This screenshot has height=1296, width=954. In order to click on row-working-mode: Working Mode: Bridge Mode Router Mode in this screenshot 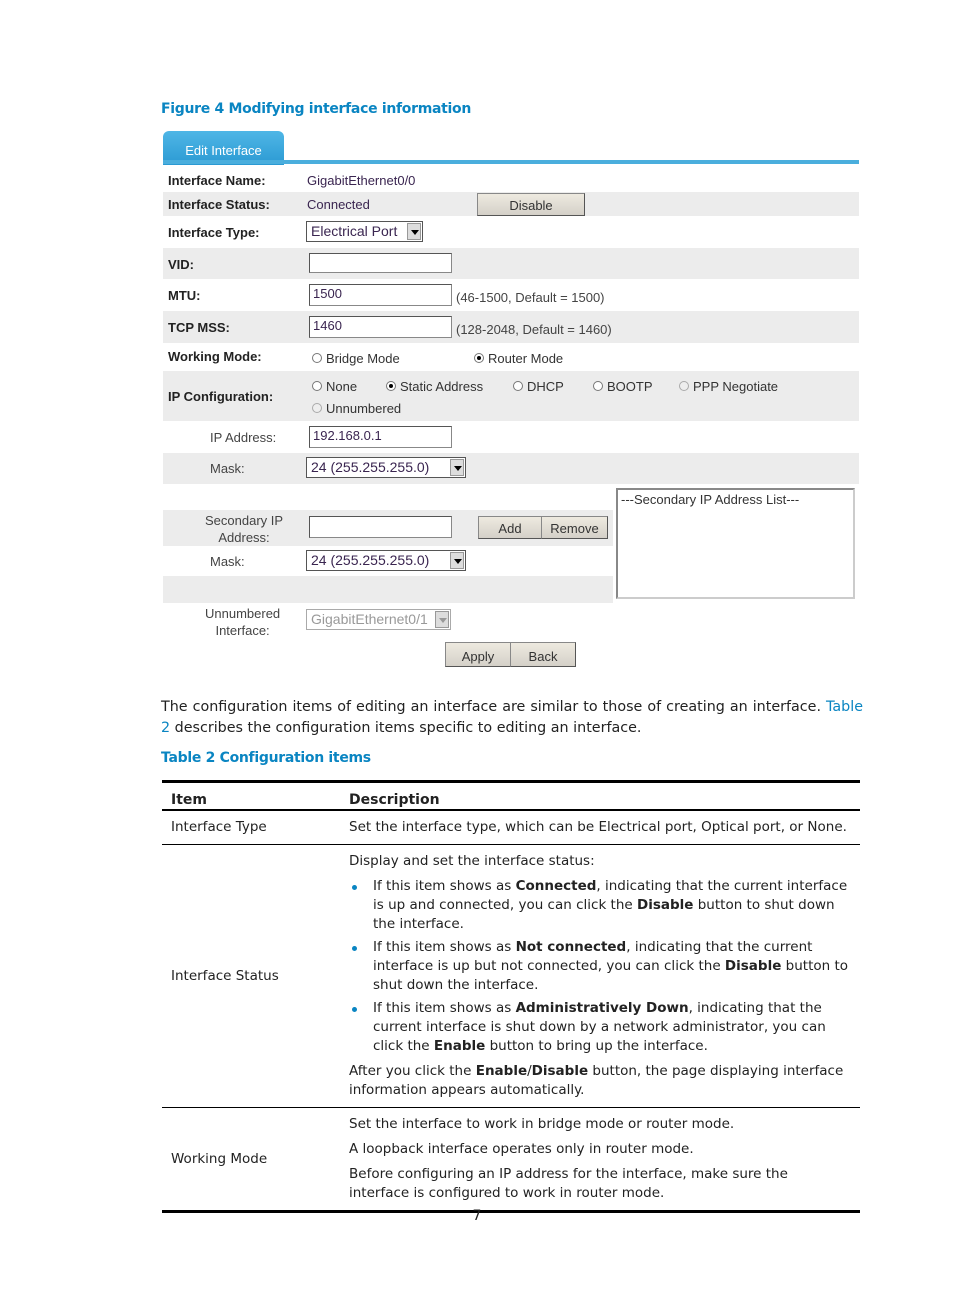, I will do `click(511, 357)`.